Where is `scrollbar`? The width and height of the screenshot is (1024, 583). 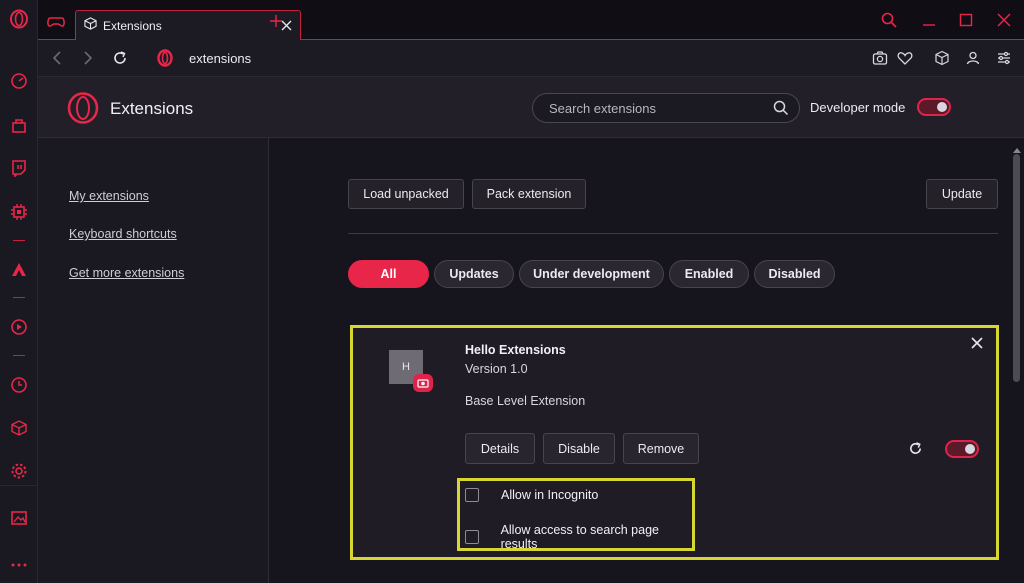 scrollbar is located at coordinates (1017, 360).